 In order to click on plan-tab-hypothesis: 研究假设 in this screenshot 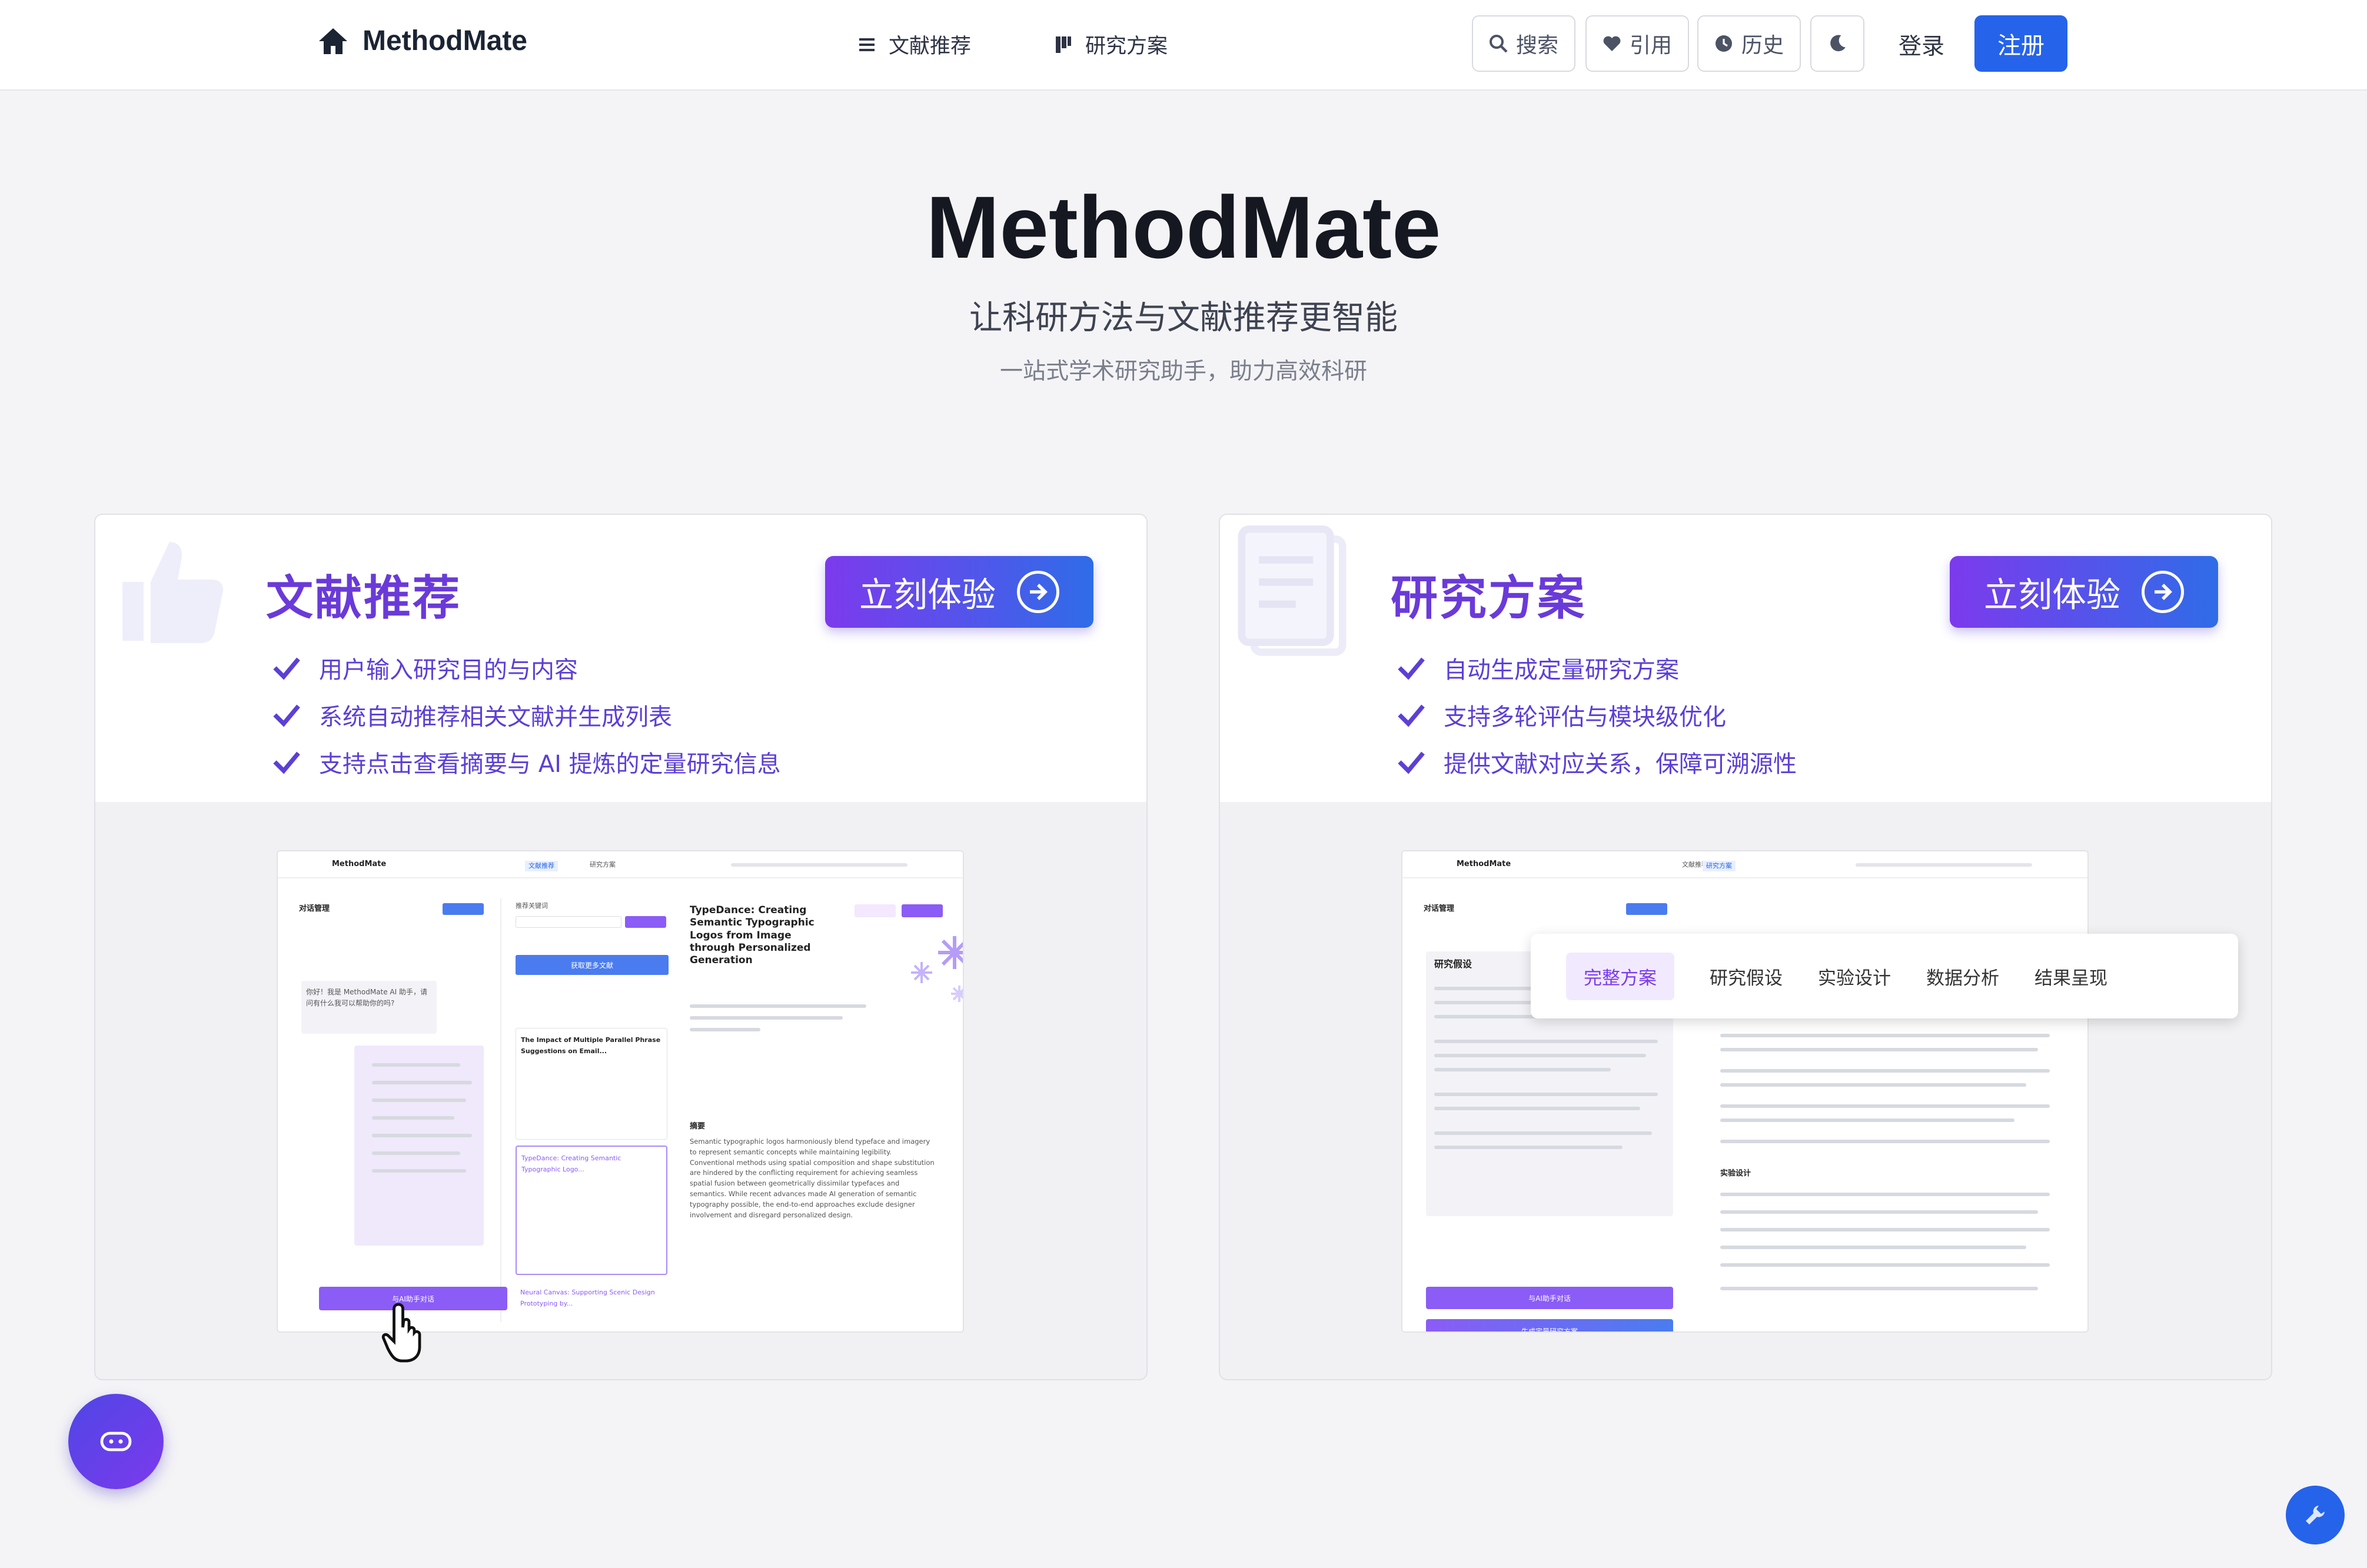, I will do `click(1747, 976)`.